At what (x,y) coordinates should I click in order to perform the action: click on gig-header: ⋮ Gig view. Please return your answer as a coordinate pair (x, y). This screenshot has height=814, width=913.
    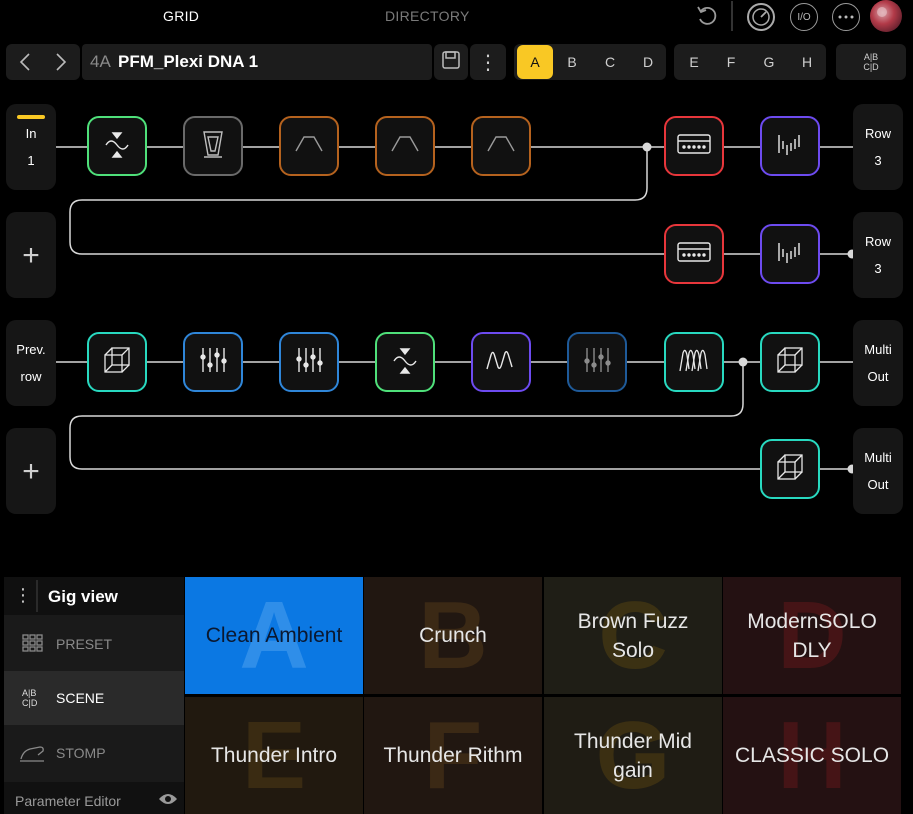
    Looking at the image, I should click on (94, 596).